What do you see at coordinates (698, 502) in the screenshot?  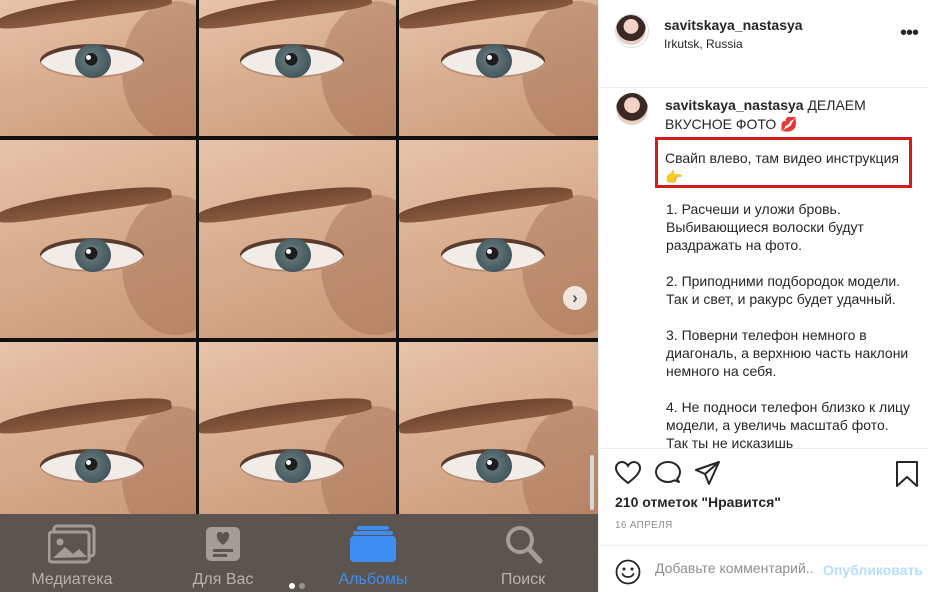 I see `likes-count: 210 отметок "Нравится"` at bounding box center [698, 502].